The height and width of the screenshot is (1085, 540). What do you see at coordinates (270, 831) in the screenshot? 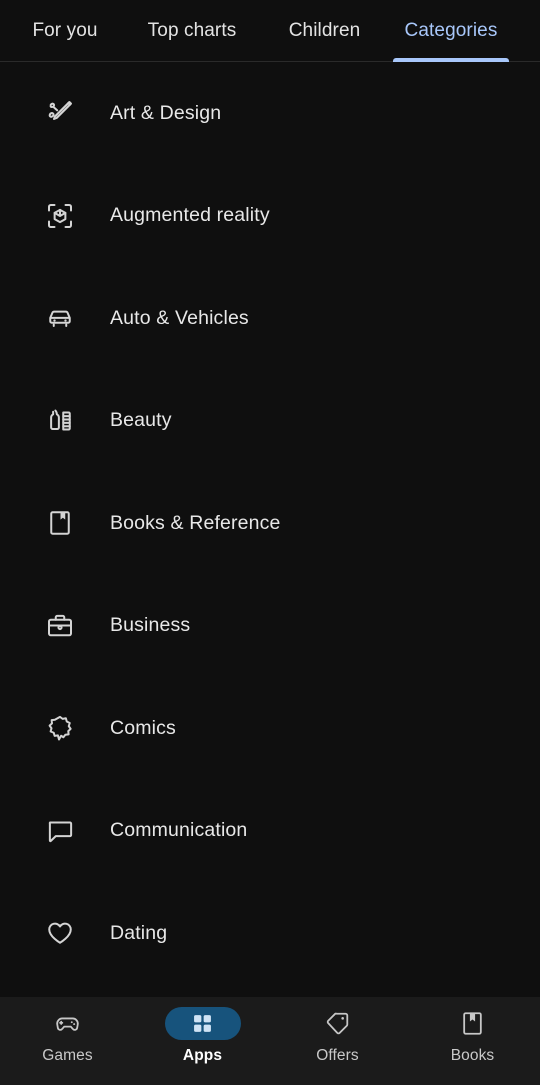
I see `category-row-communication: Communication` at bounding box center [270, 831].